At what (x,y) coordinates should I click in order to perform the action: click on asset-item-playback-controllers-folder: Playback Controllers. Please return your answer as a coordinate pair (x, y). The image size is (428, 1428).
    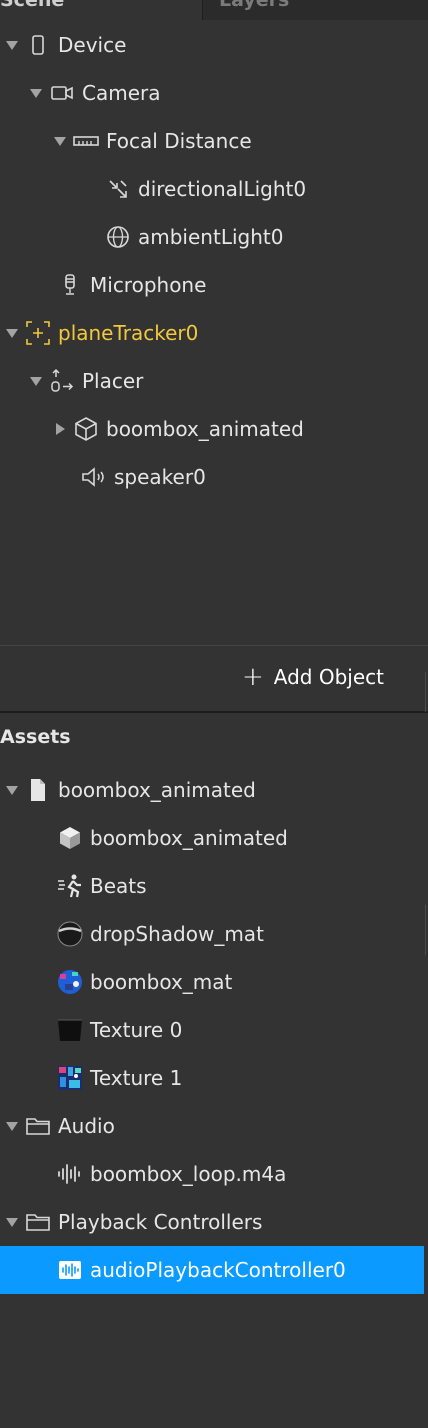
    Looking at the image, I should click on (214, 1222).